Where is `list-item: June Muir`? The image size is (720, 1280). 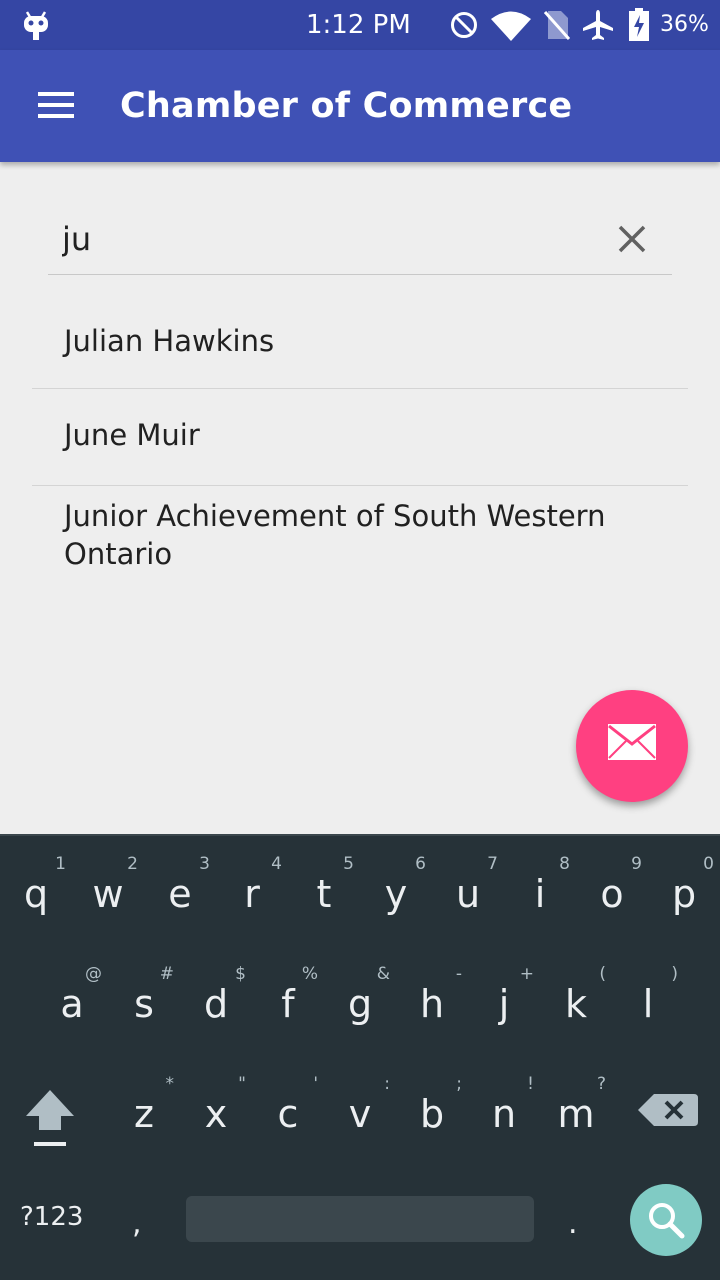 list-item: June Muir is located at coordinates (360, 437).